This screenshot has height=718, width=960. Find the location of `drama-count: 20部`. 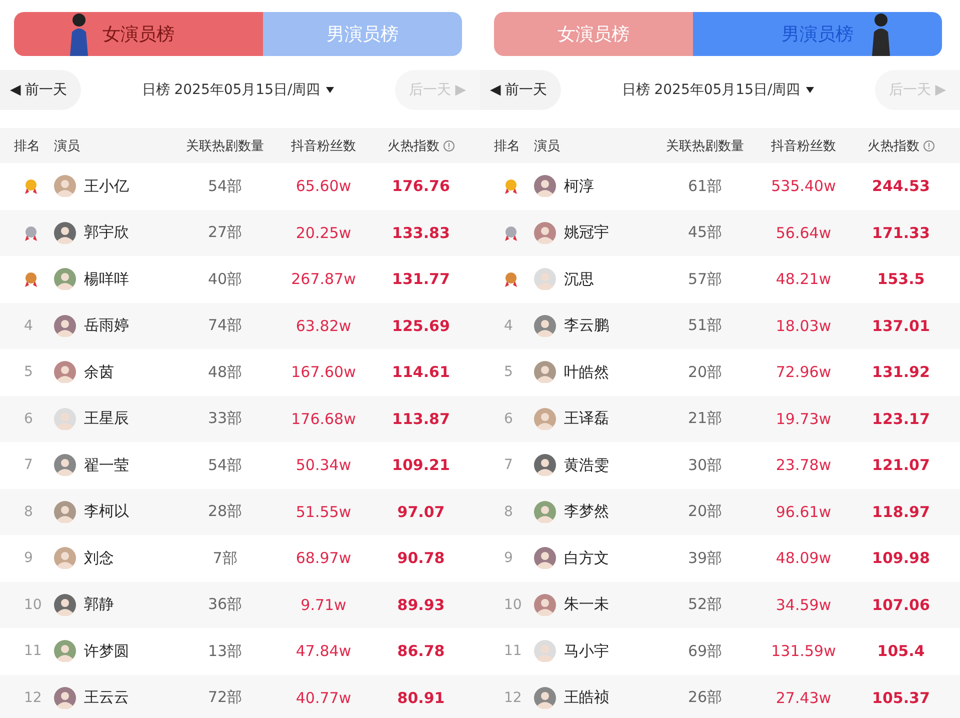

drama-count: 20部 is located at coordinates (705, 372).